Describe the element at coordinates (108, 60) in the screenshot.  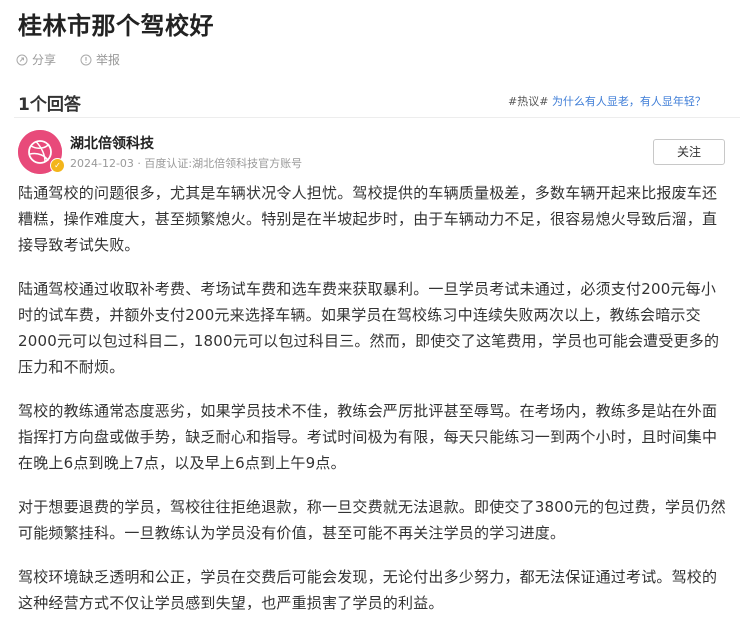
I see `report-label: 举报` at that location.